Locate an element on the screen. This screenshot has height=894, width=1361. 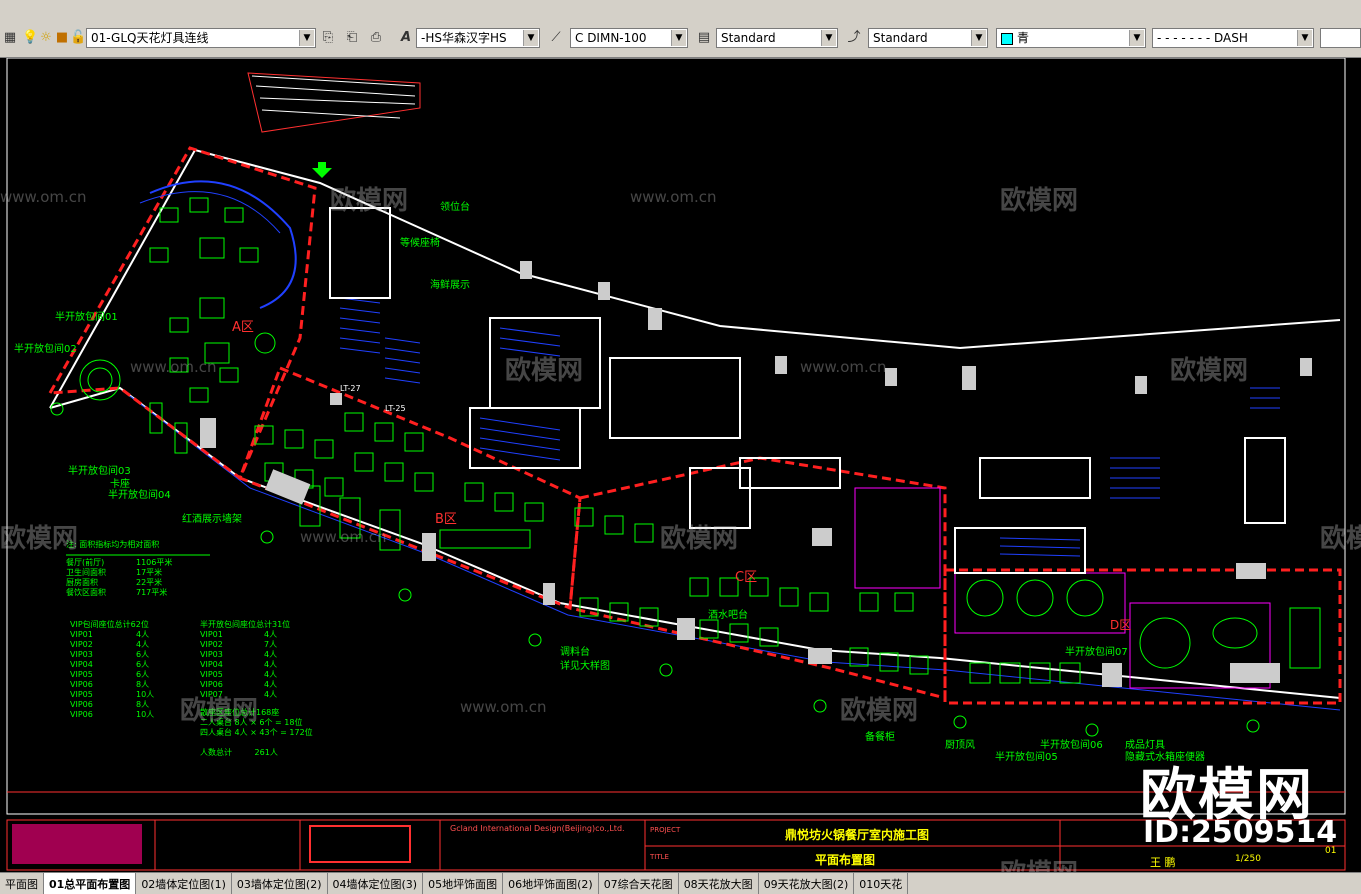
dimstyle-select: C DIMN-100 ▼ is located at coordinates (629, 38).